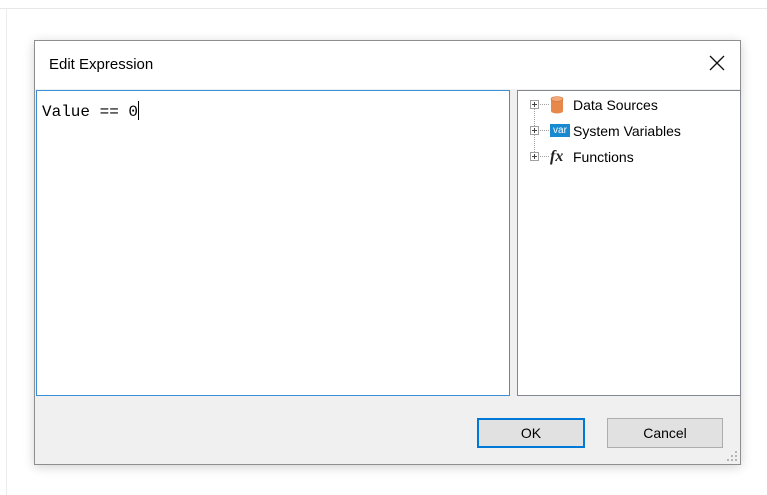 This screenshot has height=495, width=767. I want to click on var-icon: var, so click(560, 130).